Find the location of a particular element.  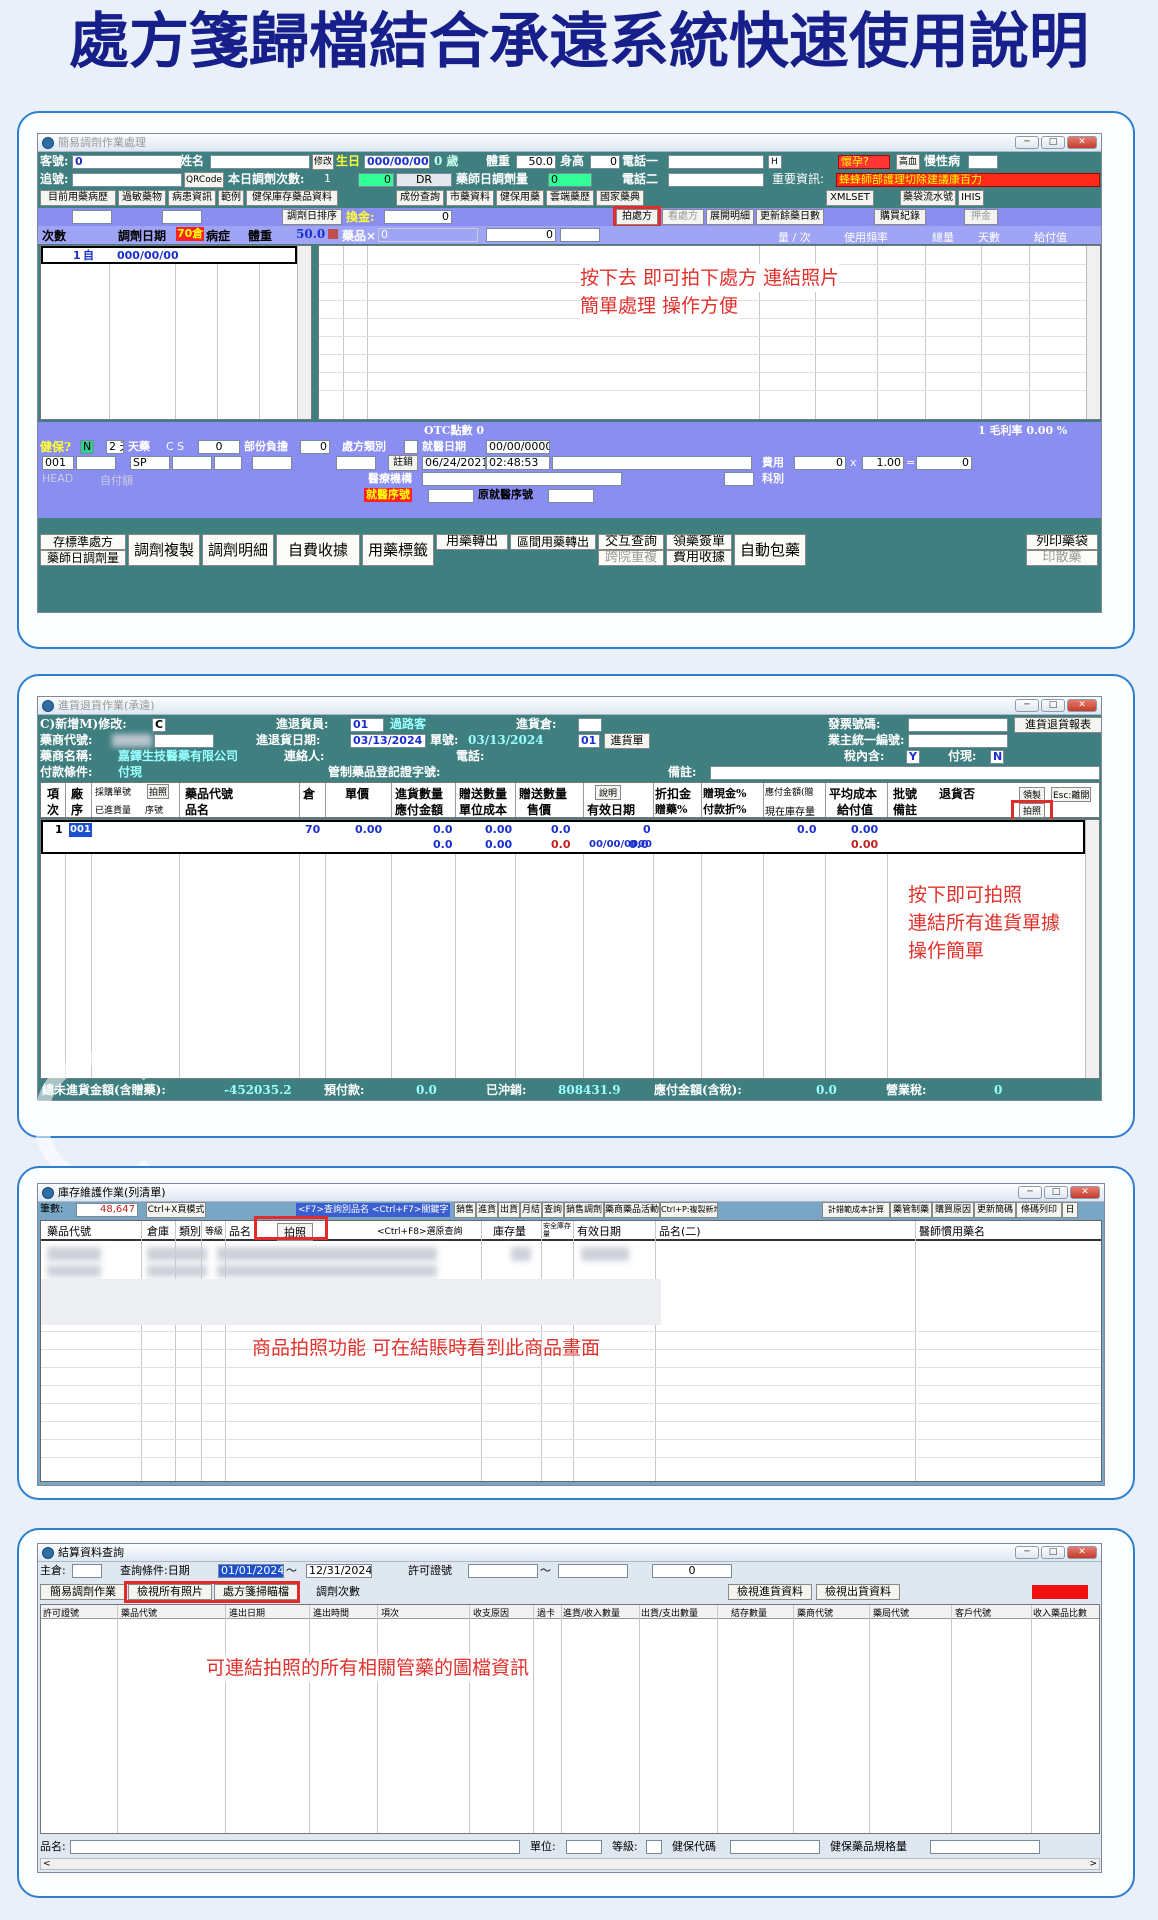

handler-field: 01 is located at coordinates (367, 725).